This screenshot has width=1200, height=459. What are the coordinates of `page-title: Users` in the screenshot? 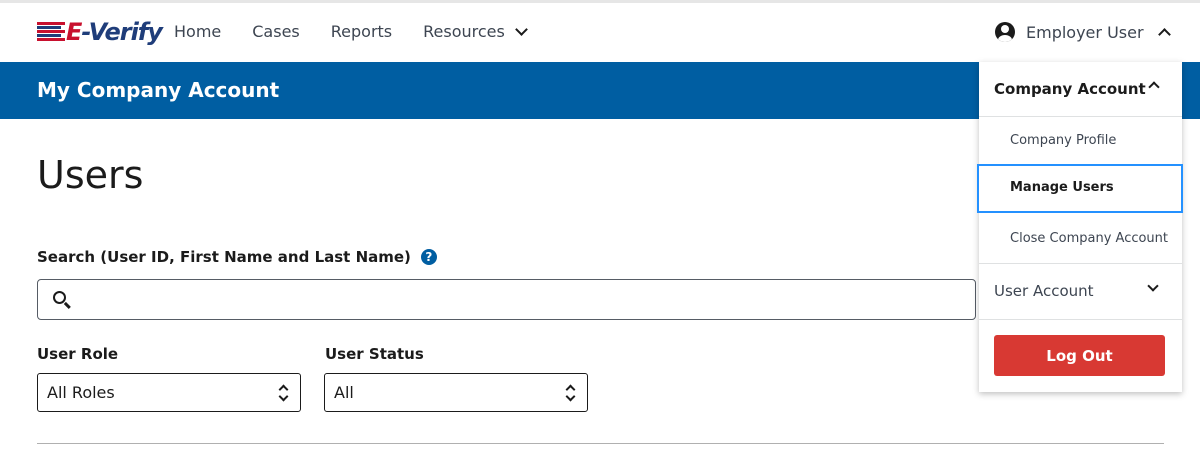 It's located at (90, 175).